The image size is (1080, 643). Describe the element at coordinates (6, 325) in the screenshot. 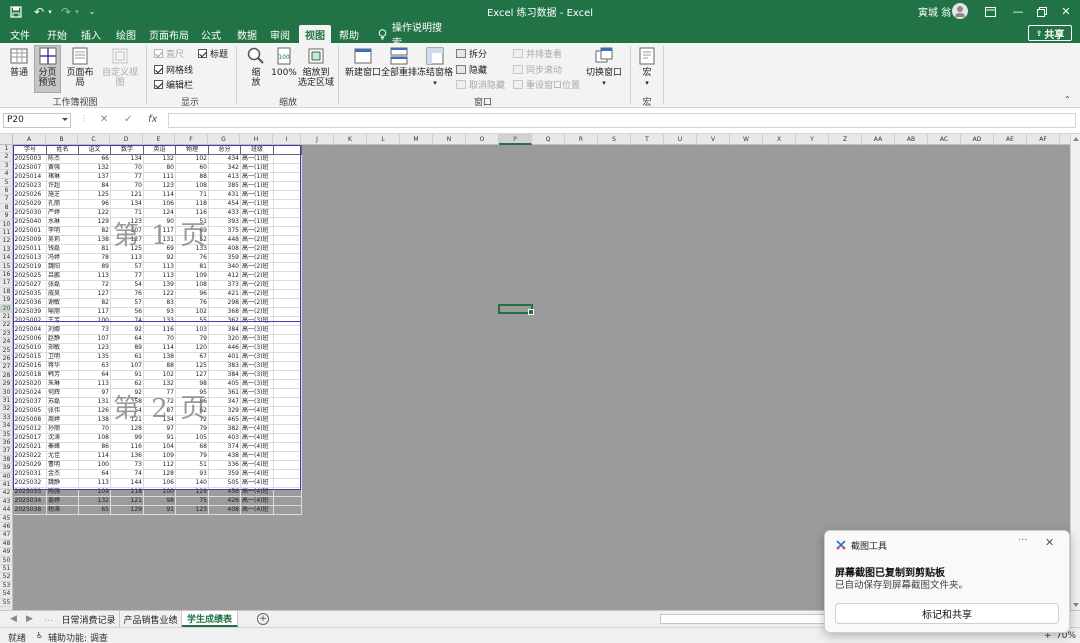

I see `row-header: 22` at that location.